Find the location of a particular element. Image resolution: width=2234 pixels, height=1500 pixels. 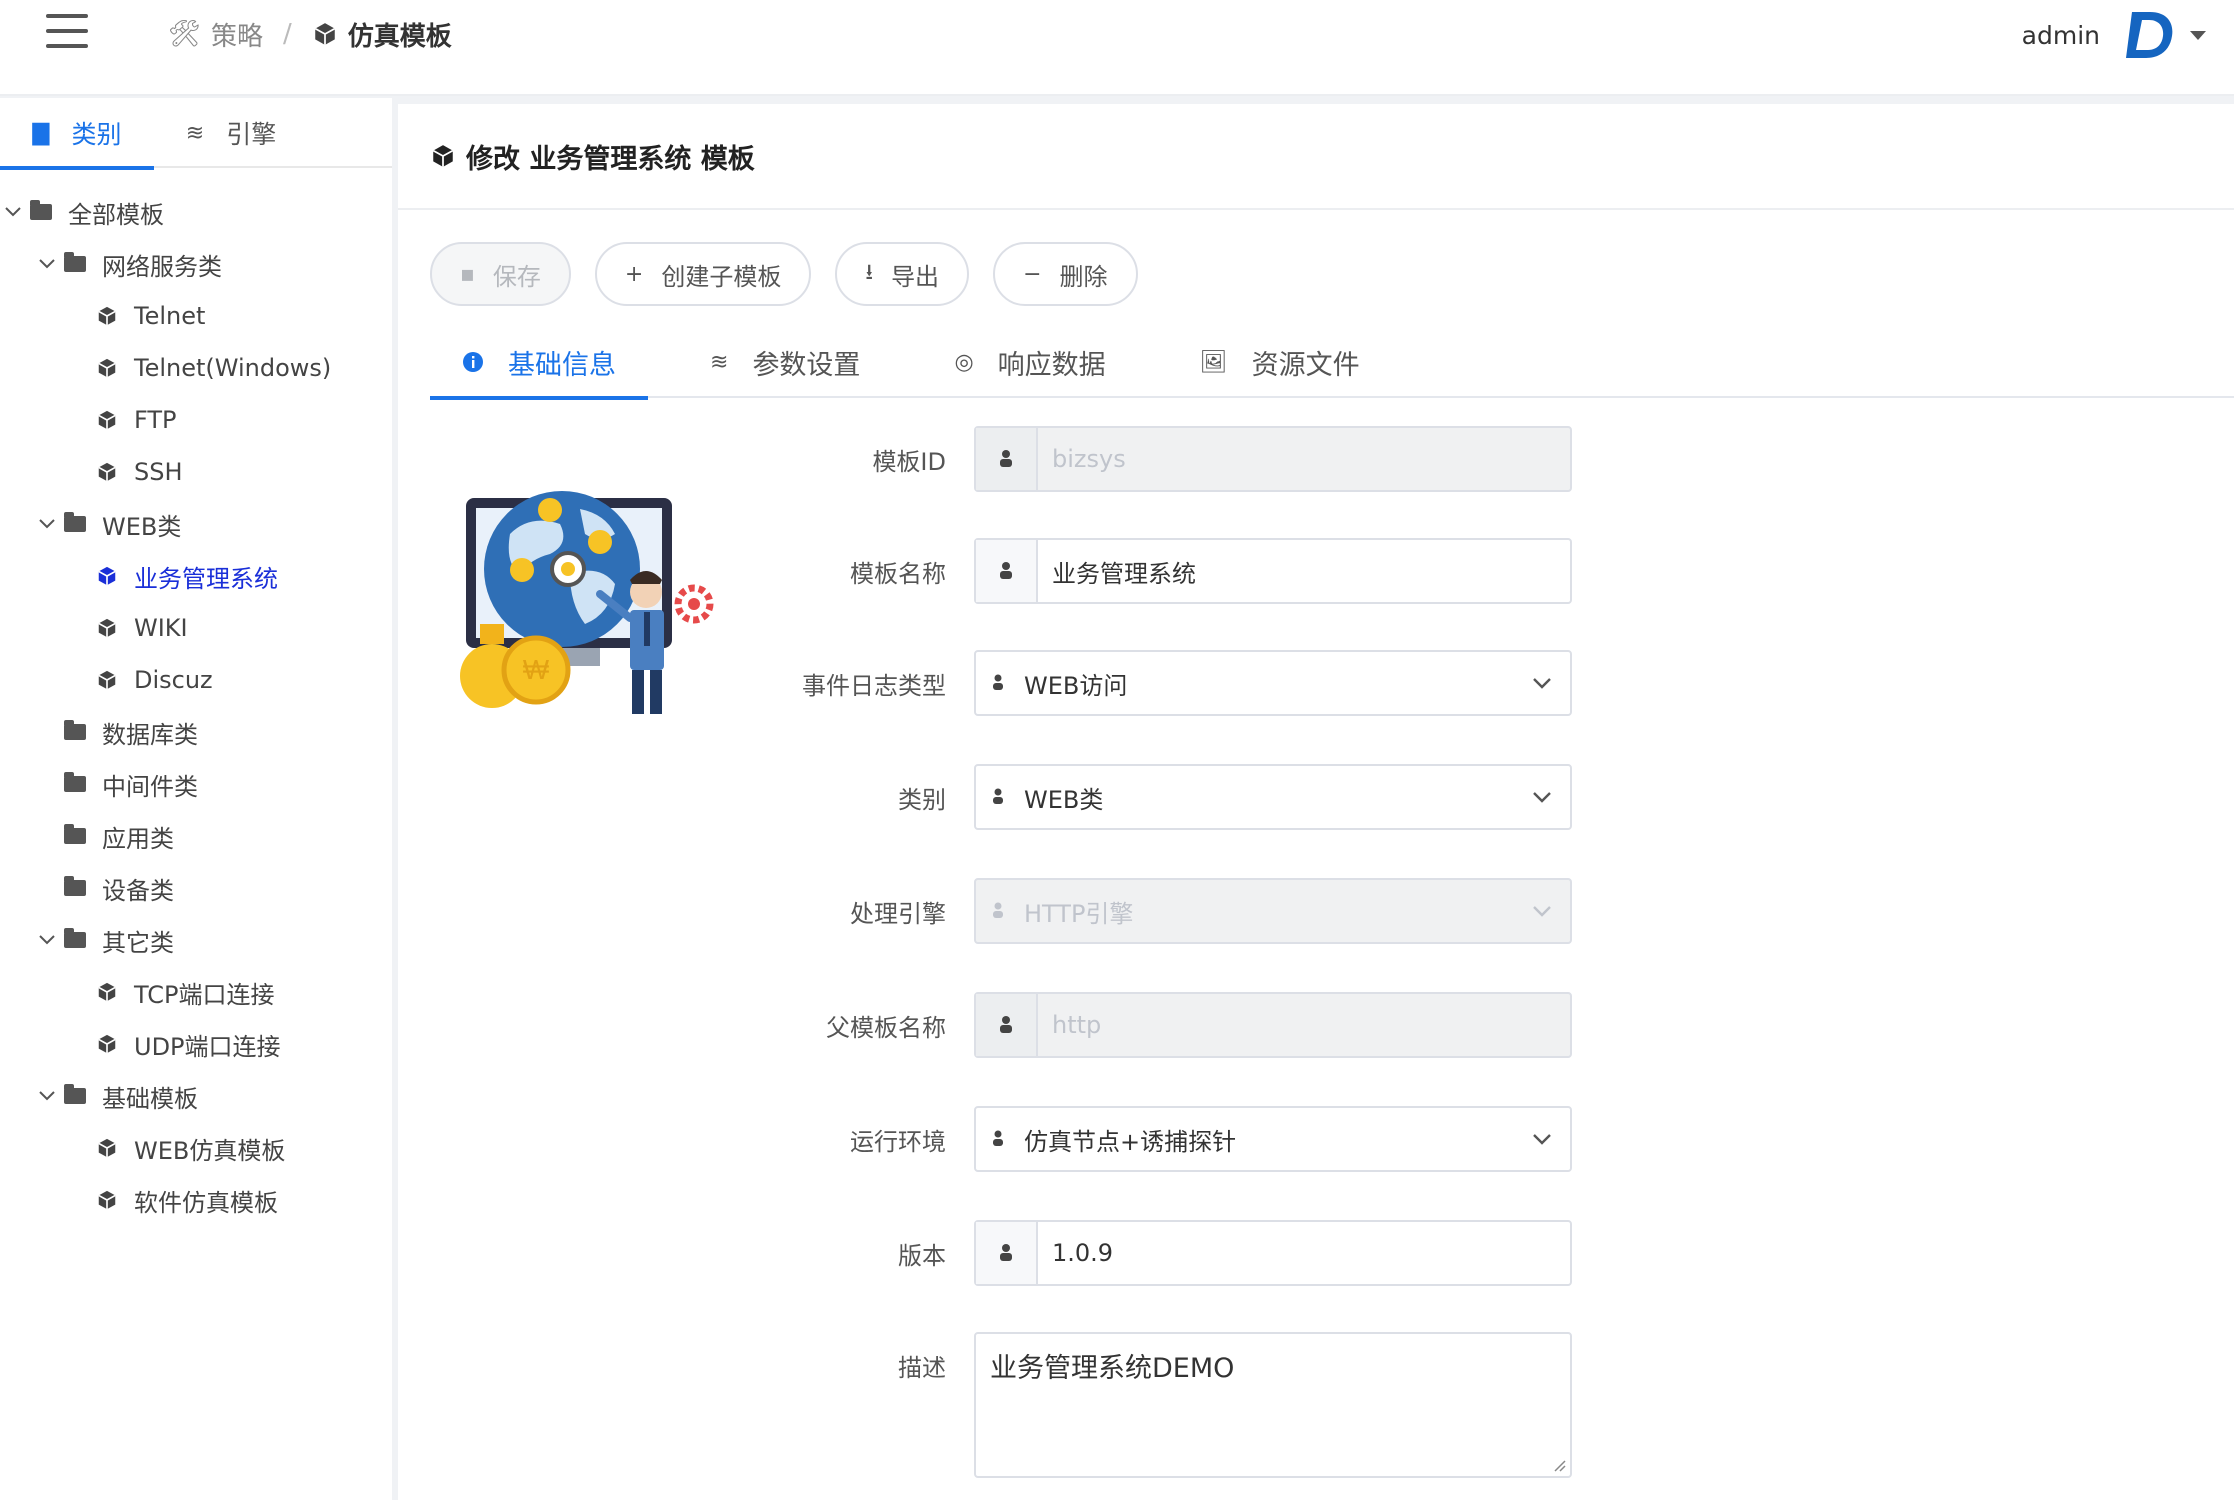

form-row-template-id: 模板ID bizsys is located at coordinates (998, 459).